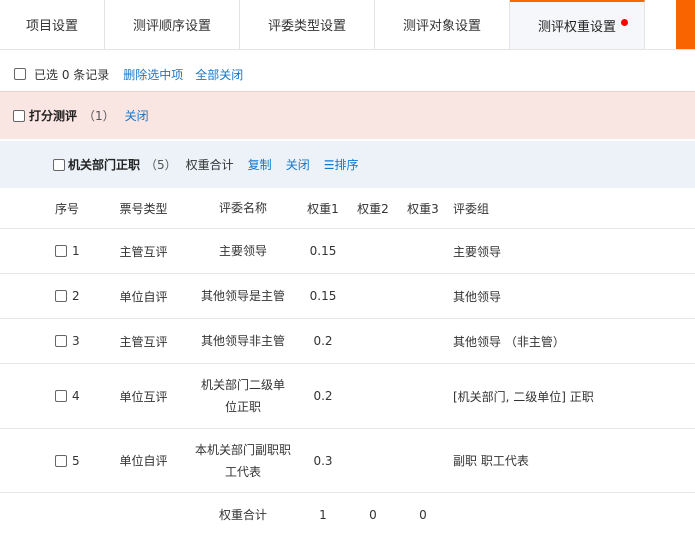  What do you see at coordinates (67, 208) in the screenshot?
I see `header-seq: 序号` at bounding box center [67, 208].